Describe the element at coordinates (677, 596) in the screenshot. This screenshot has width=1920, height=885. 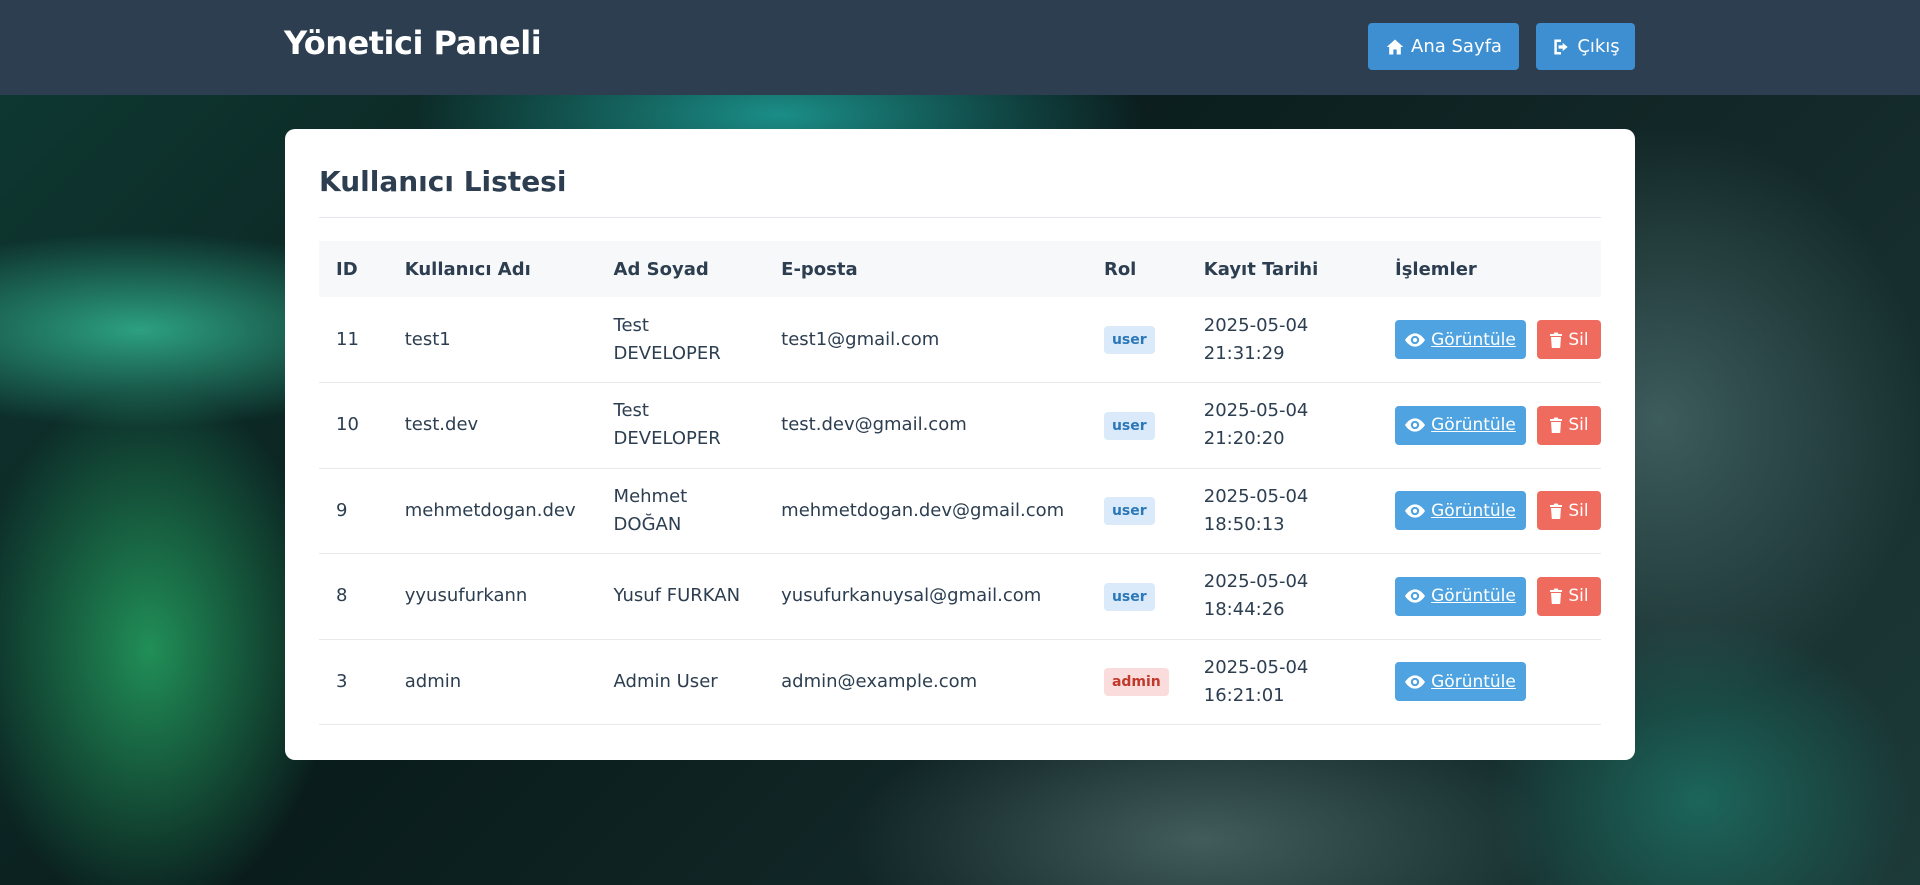
I see `cell-fullname: Yusuf FURKAN` at that location.